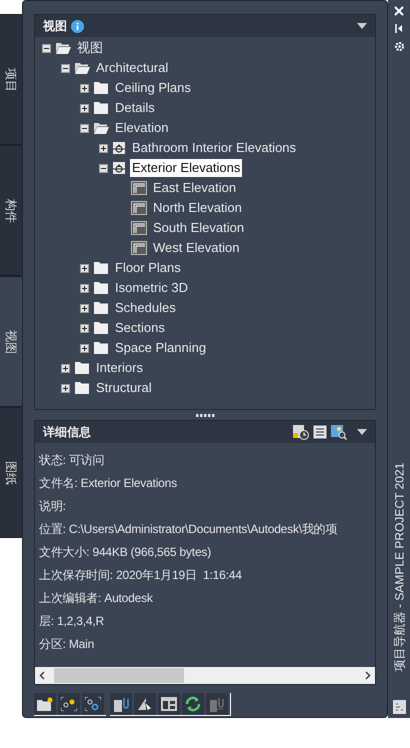 Image resolution: width=410 pixels, height=748 pixels. What do you see at coordinates (93, 704) in the screenshot?
I see `view-settings-icon` at bounding box center [93, 704].